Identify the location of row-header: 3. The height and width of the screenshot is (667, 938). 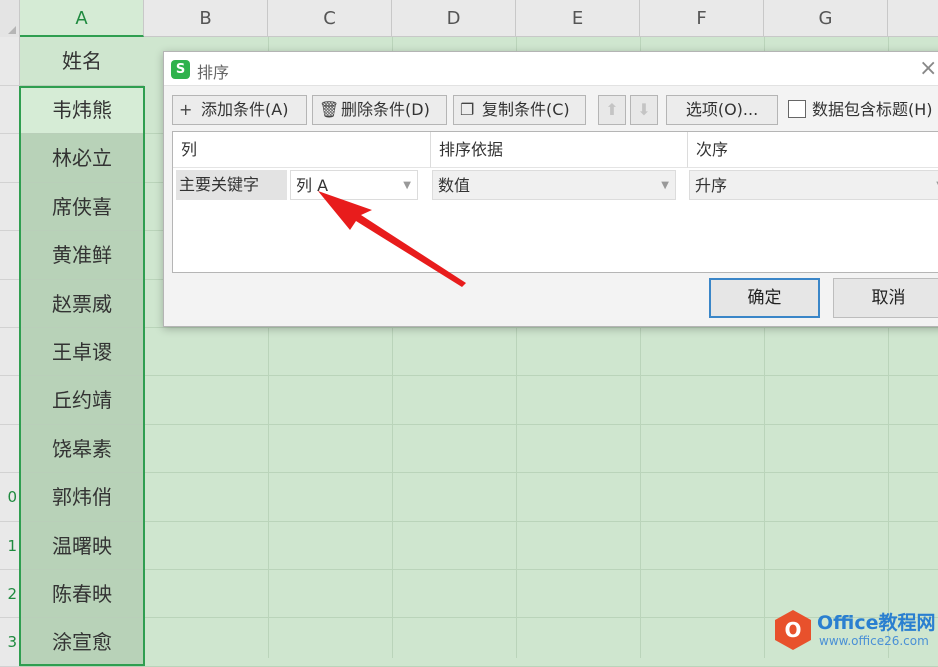
(10, 642).